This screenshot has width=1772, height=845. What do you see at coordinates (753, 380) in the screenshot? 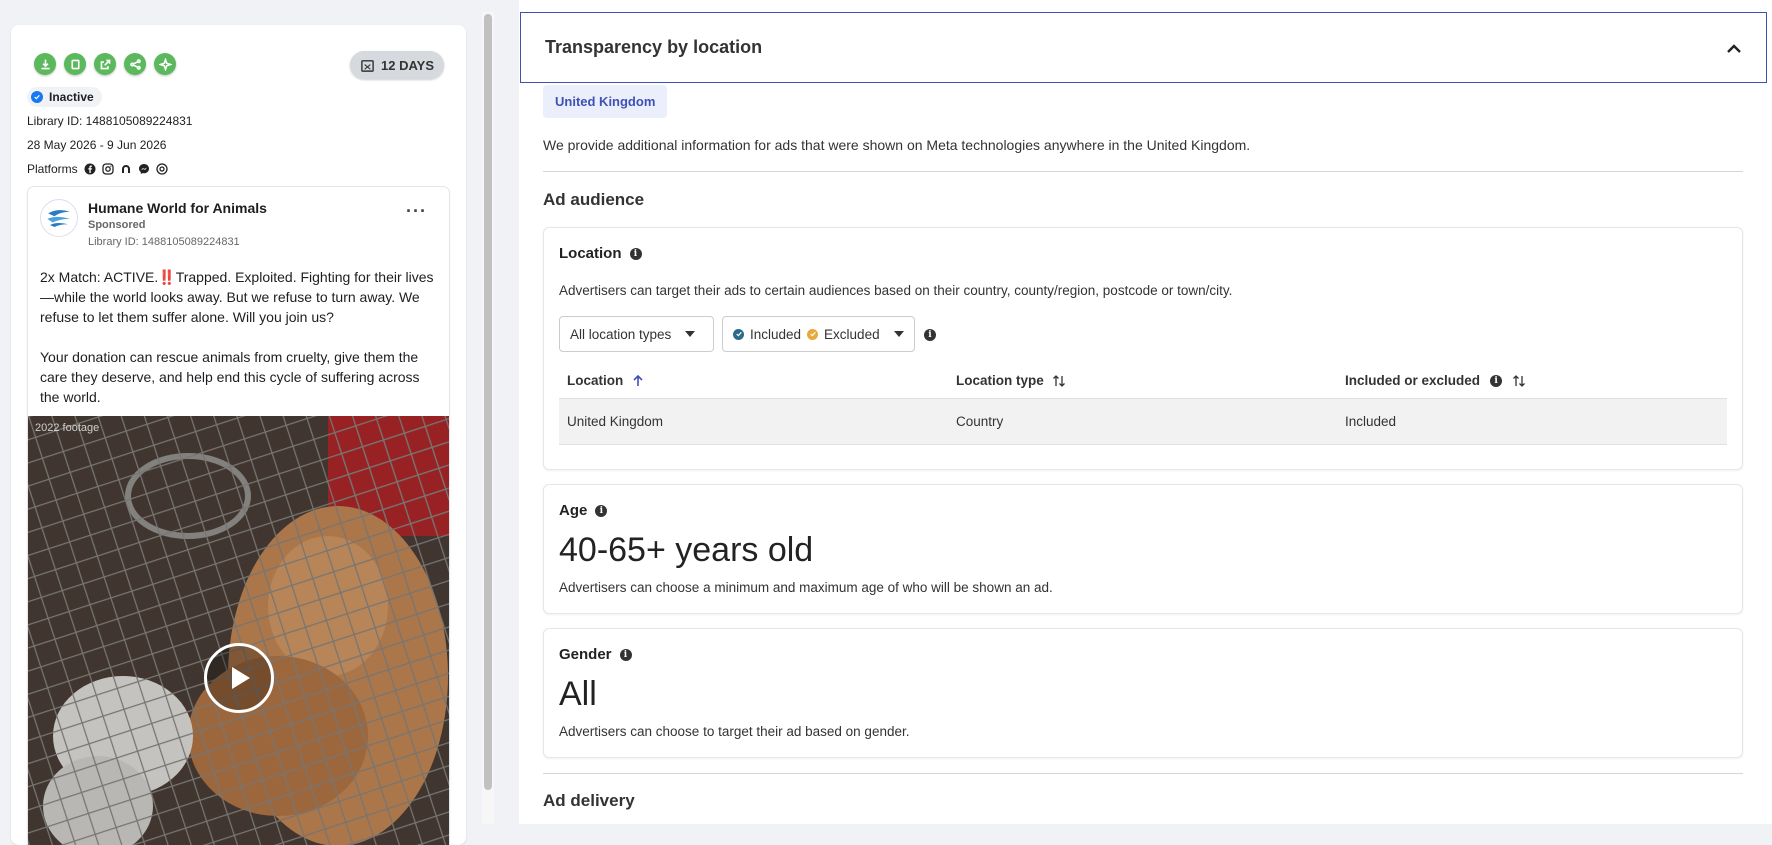
I see `column-location: Location` at bounding box center [753, 380].